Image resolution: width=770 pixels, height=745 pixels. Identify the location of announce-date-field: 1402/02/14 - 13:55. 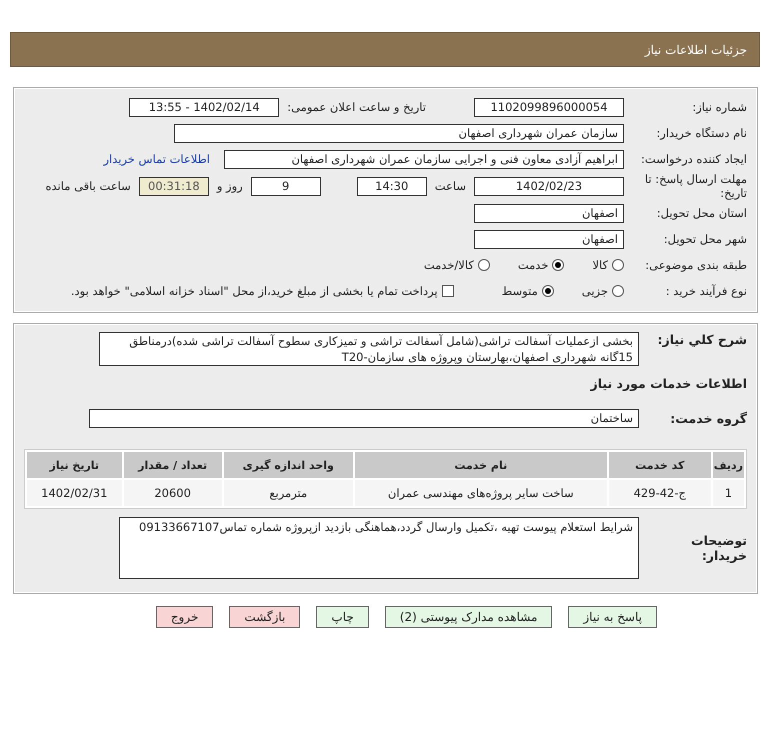
(204, 107).